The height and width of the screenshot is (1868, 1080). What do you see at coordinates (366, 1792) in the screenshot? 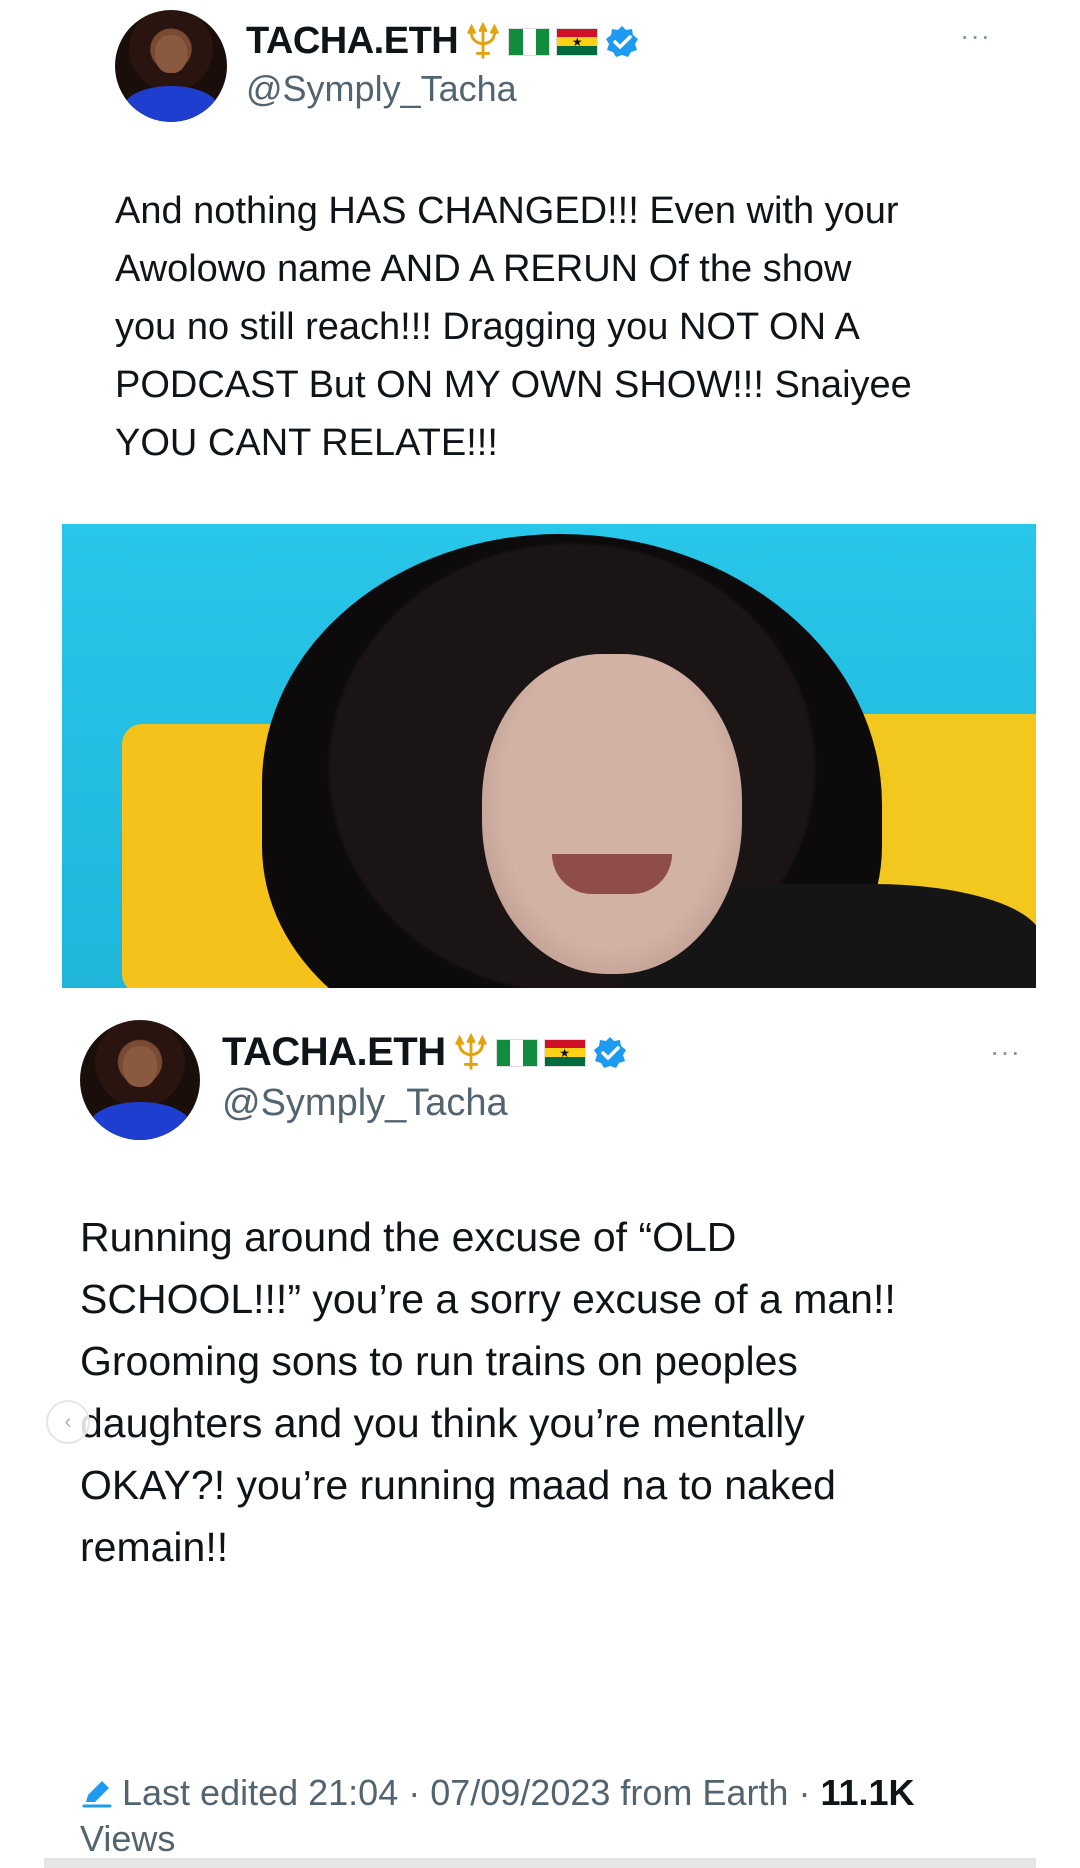
I see `last-edited-timestamp: Last edited 21:04 · 07/09/2023` at bounding box center [366, 1792].